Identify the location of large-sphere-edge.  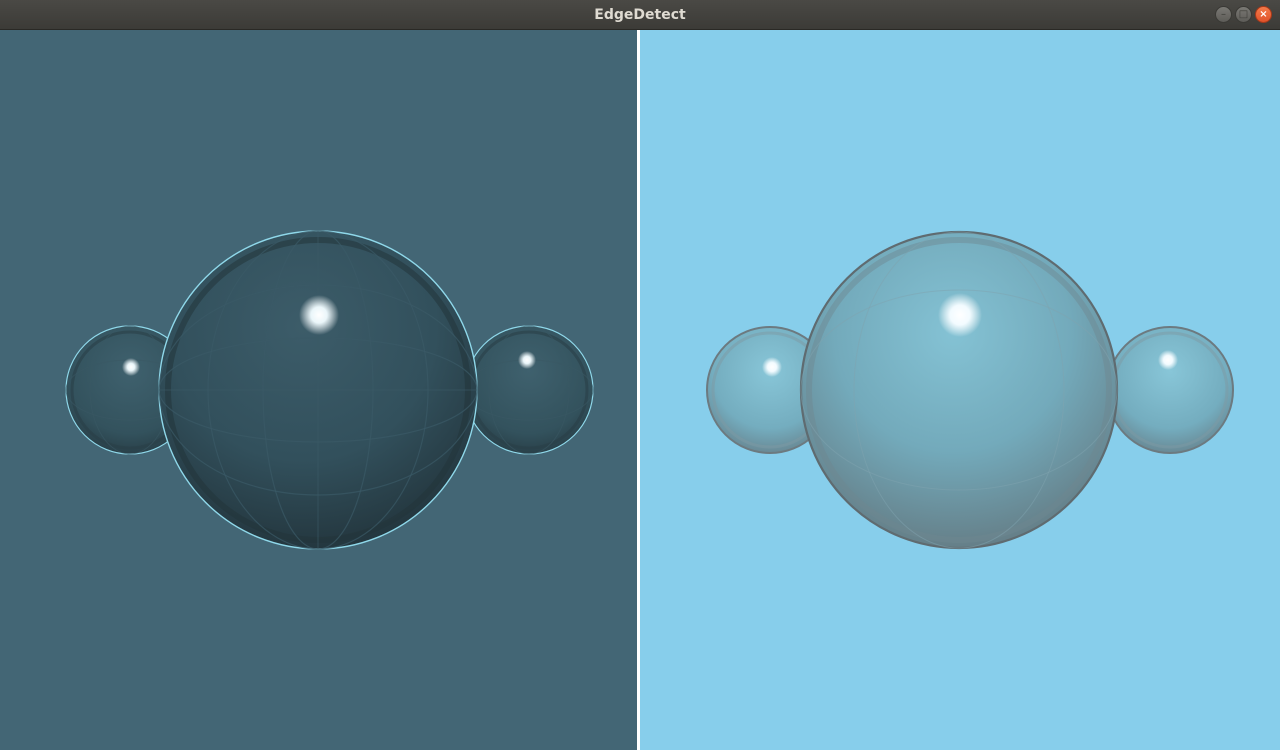
(318, 390).